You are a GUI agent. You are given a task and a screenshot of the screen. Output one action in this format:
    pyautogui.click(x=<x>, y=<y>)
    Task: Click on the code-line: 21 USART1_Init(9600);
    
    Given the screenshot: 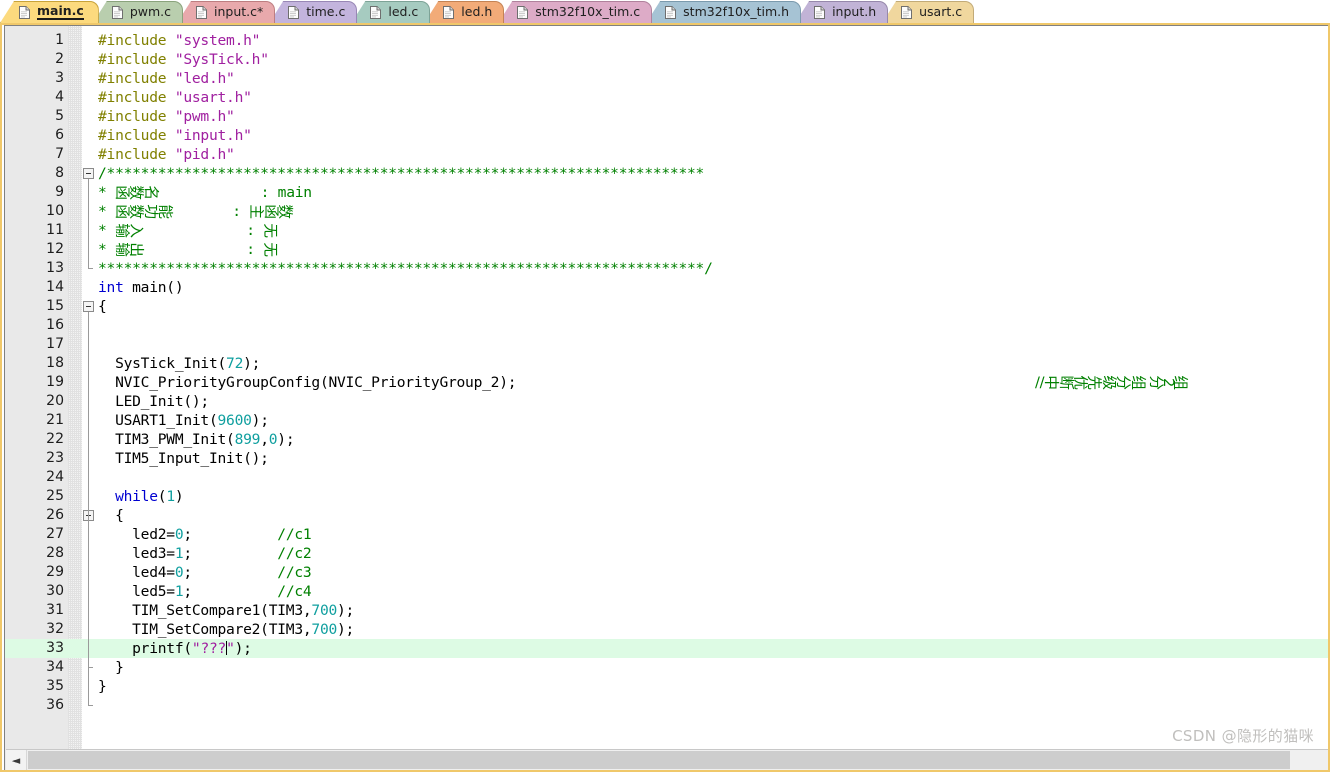 What is the action you would take?
    pyautogui.click(x=666, y=420)
    